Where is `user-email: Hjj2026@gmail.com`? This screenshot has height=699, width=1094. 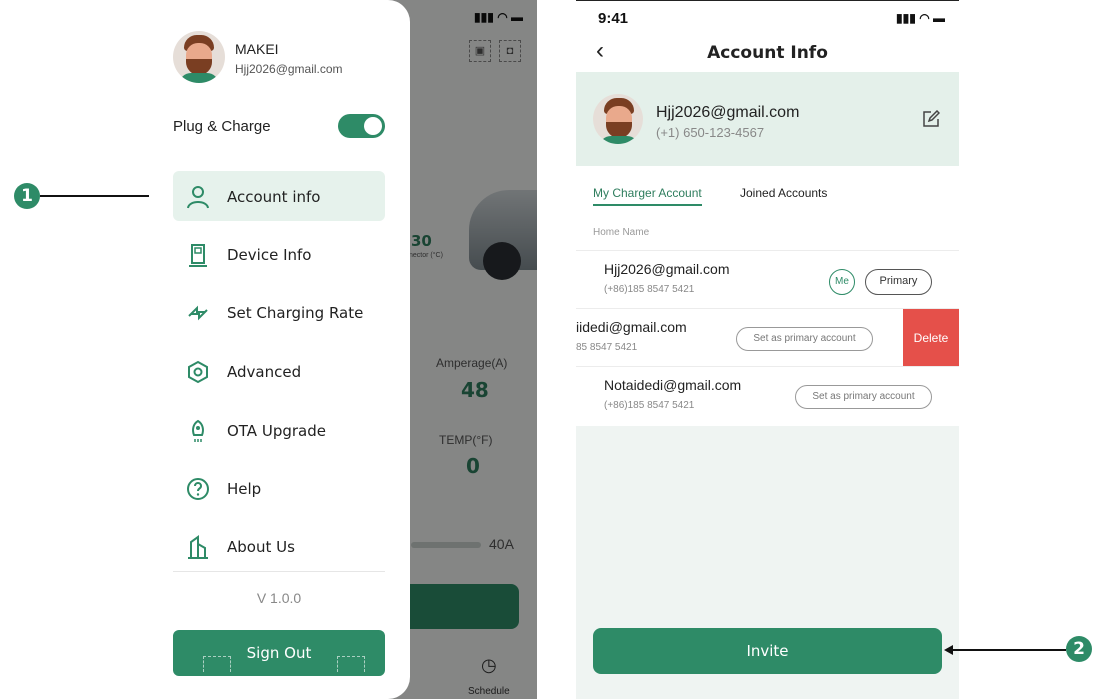
user-email: Hjj2026@gmail.com is located at coordinates (289, 69).